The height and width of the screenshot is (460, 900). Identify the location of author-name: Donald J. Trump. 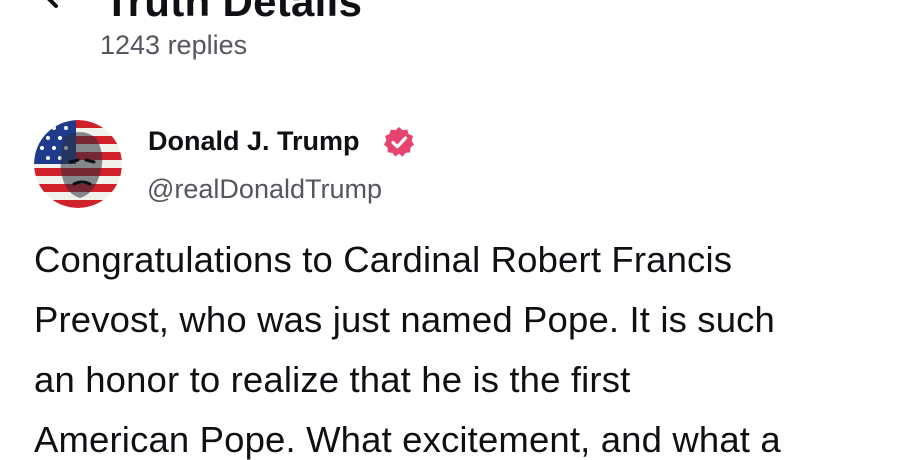
(254, 141).